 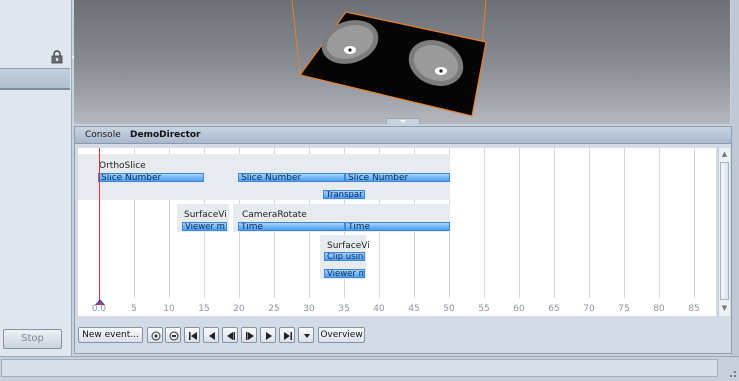 I want to click on event-transparency: Transpar, so click(x=344, y=194).